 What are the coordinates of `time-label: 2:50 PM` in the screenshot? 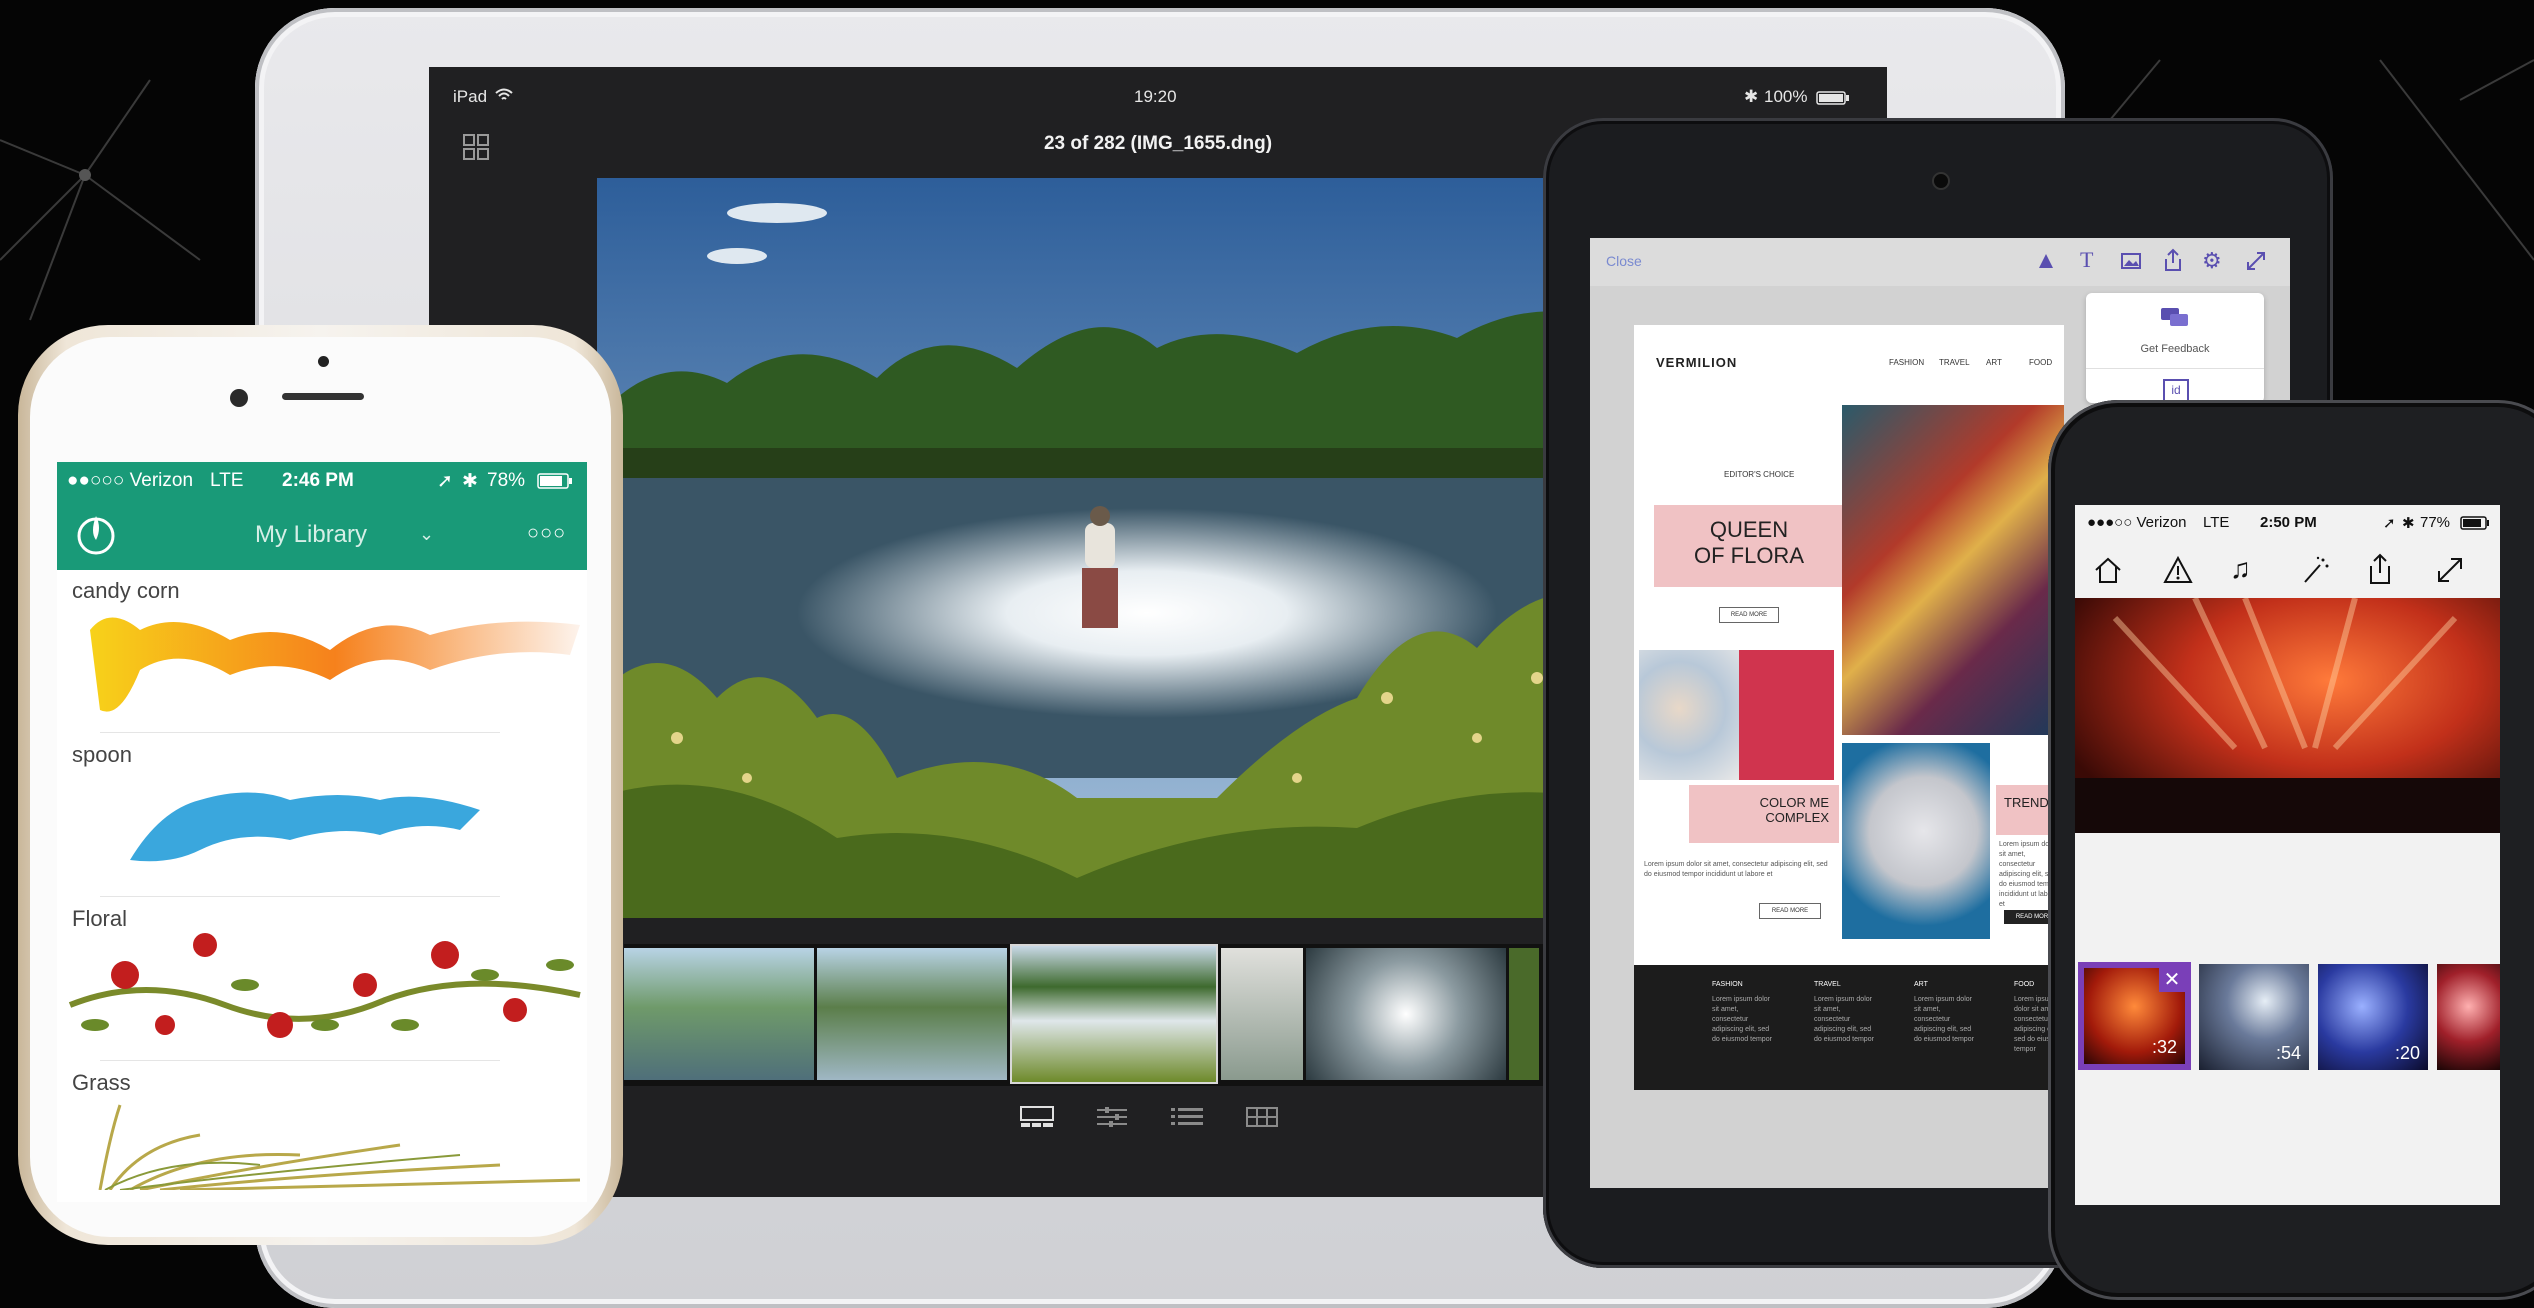 It's located at (2288, 522).